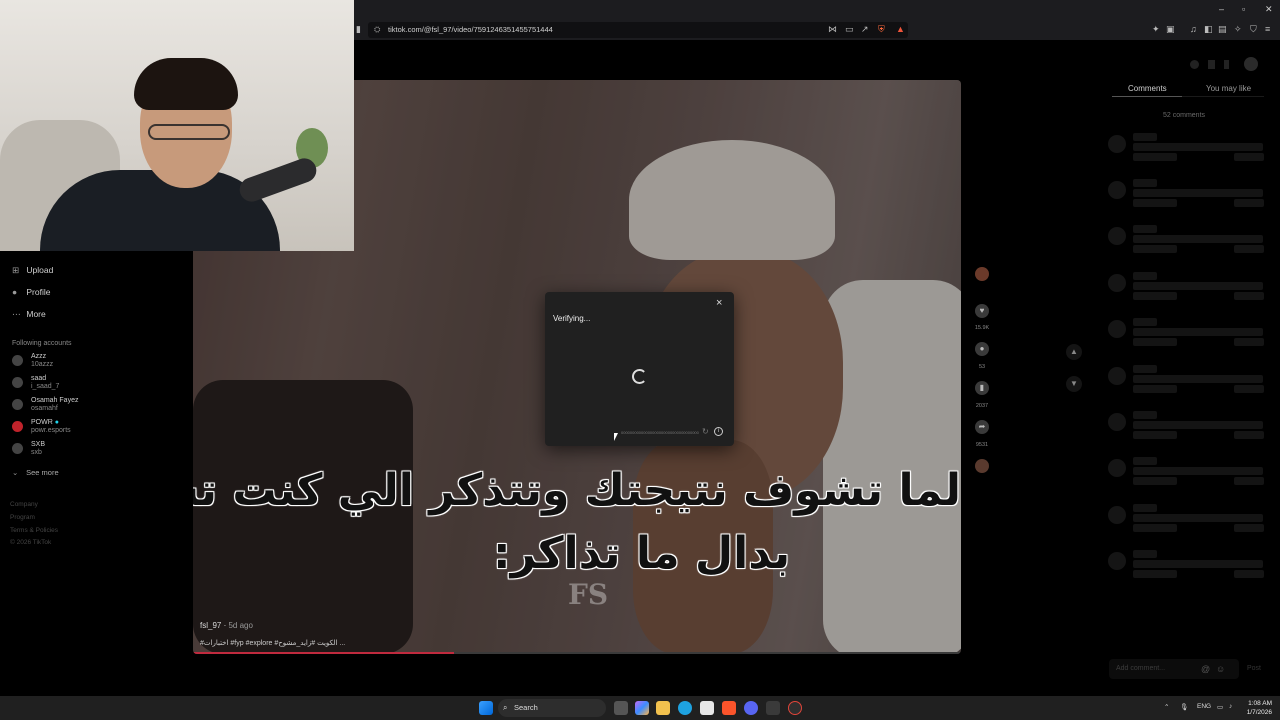 The image size is (1280, 720). I want to click on comment-icon: ●, so click(982, 349).